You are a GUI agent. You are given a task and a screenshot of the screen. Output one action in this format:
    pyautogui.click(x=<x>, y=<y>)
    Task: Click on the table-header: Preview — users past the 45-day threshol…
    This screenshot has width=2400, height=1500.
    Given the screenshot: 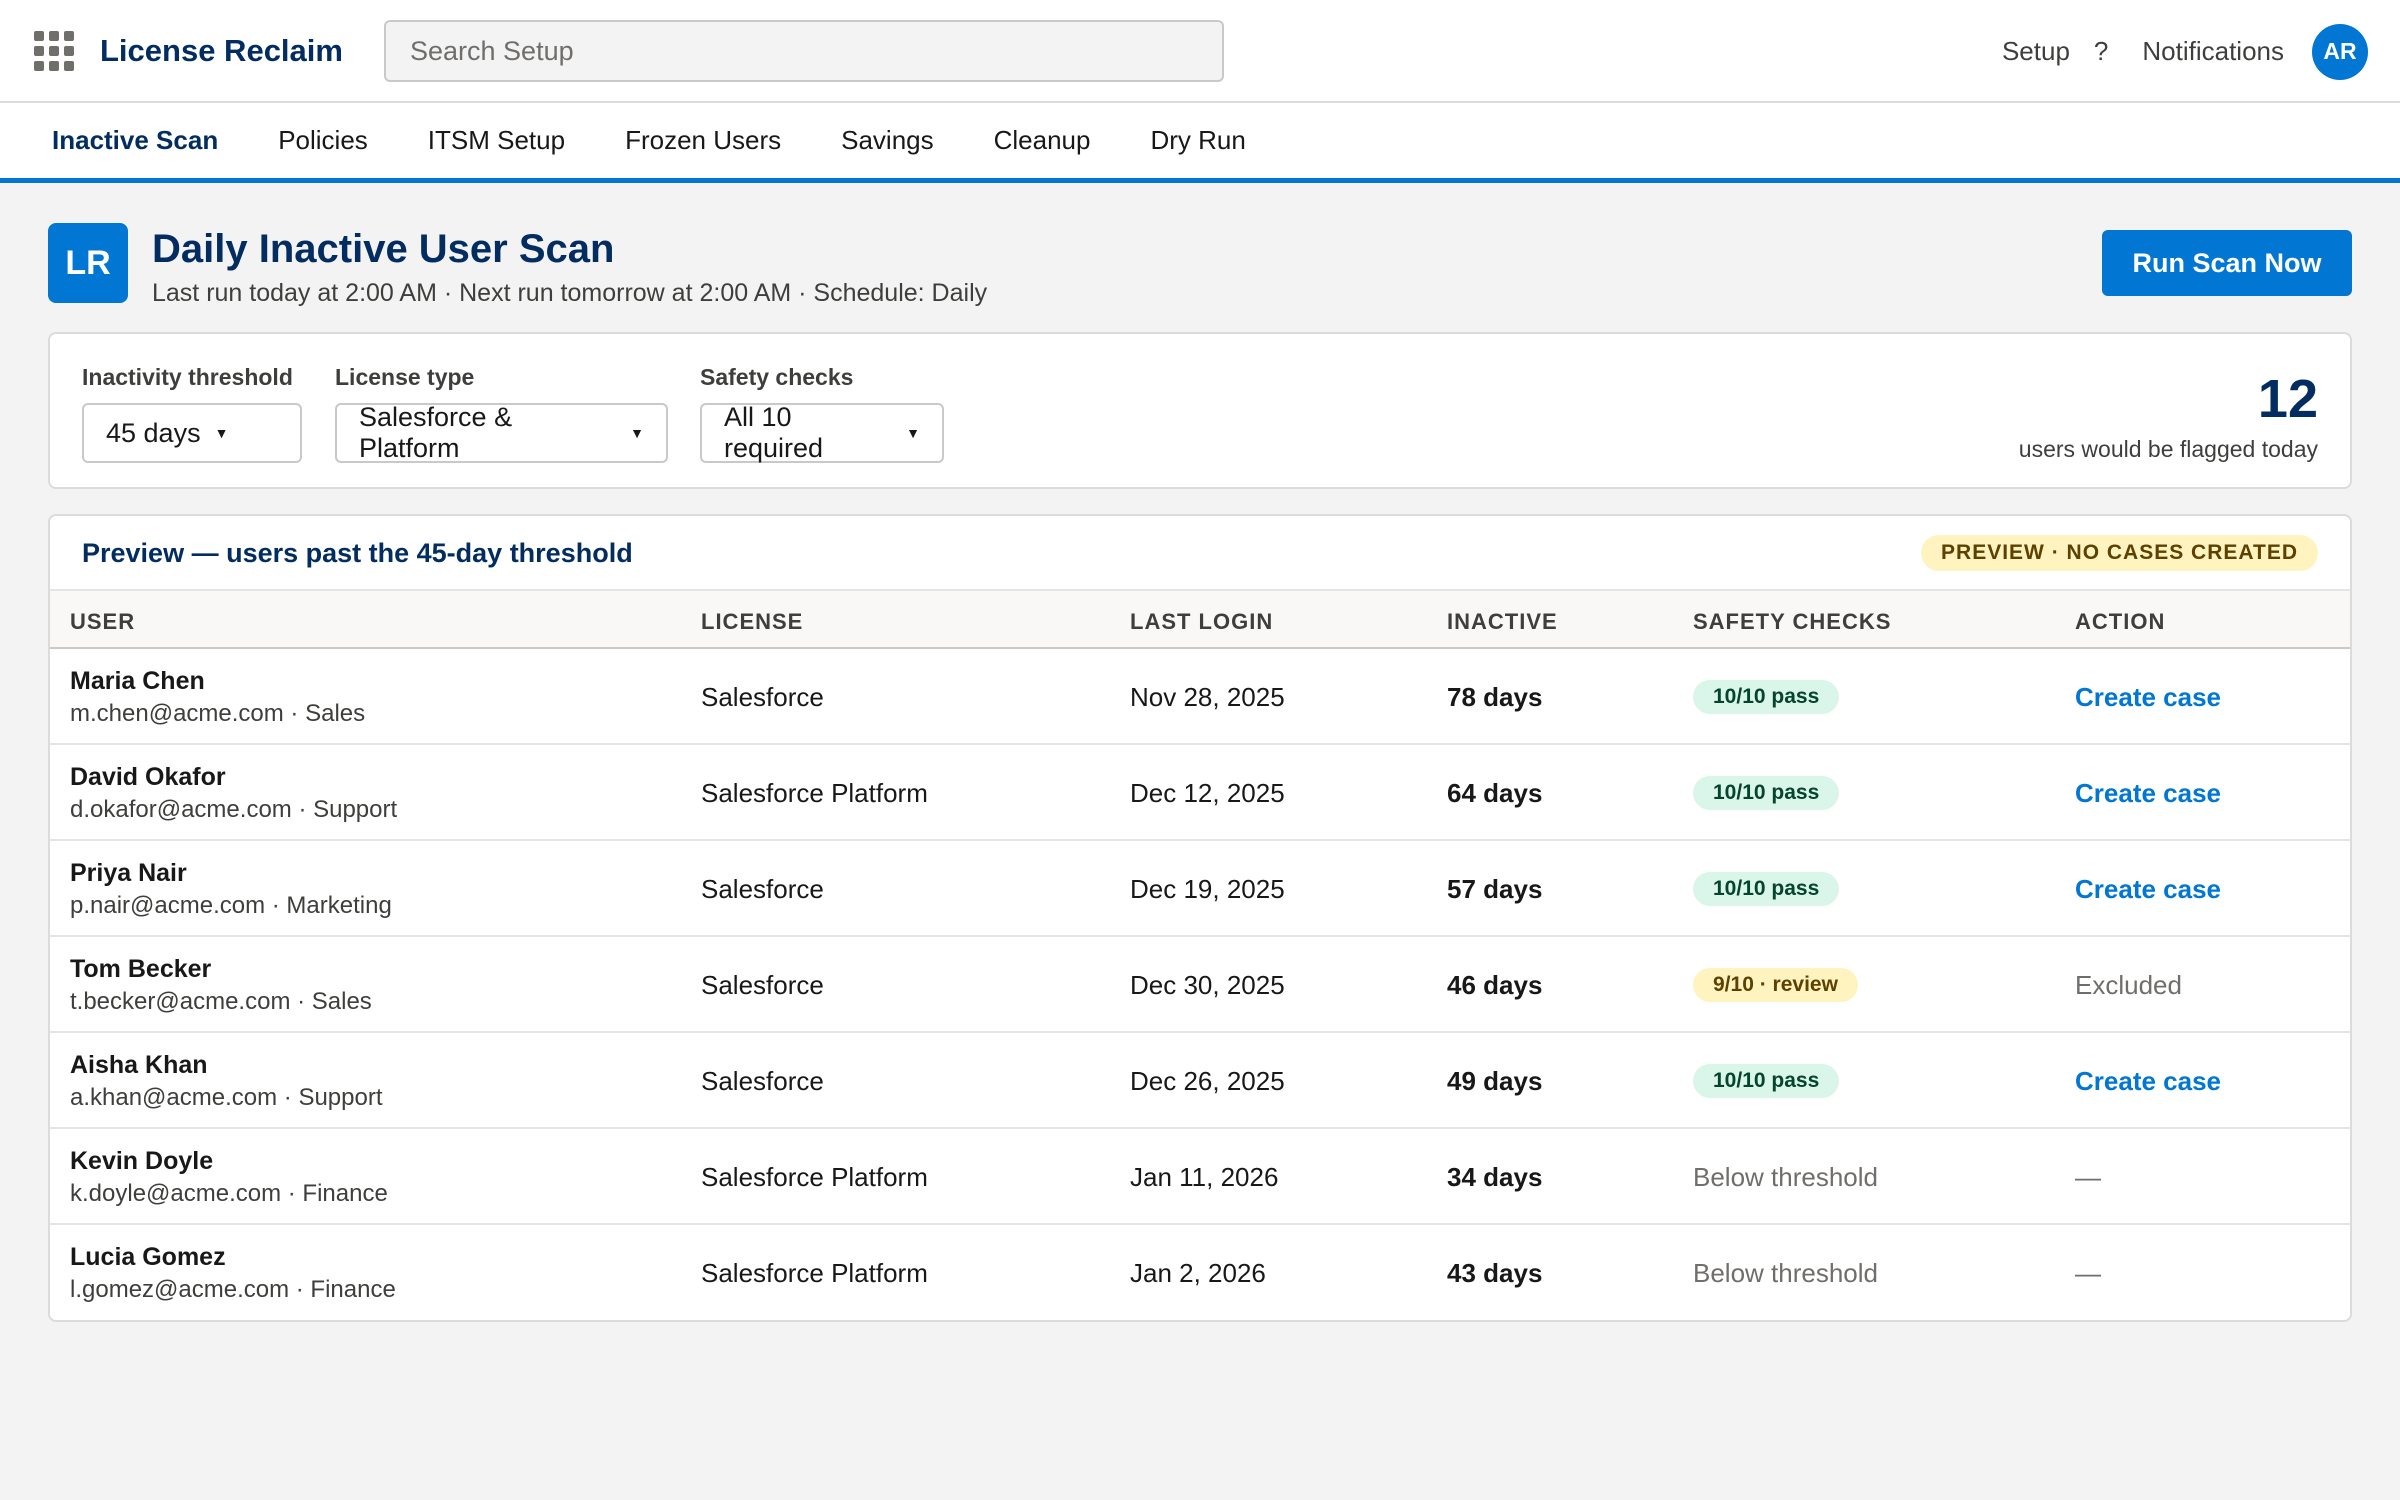 What is the action you would take?
    pyautogui.click(x=1200, y=553)
    